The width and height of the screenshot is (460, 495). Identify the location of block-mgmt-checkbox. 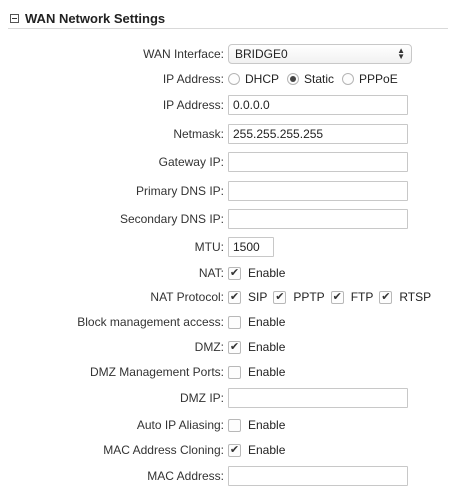
(234, 322).